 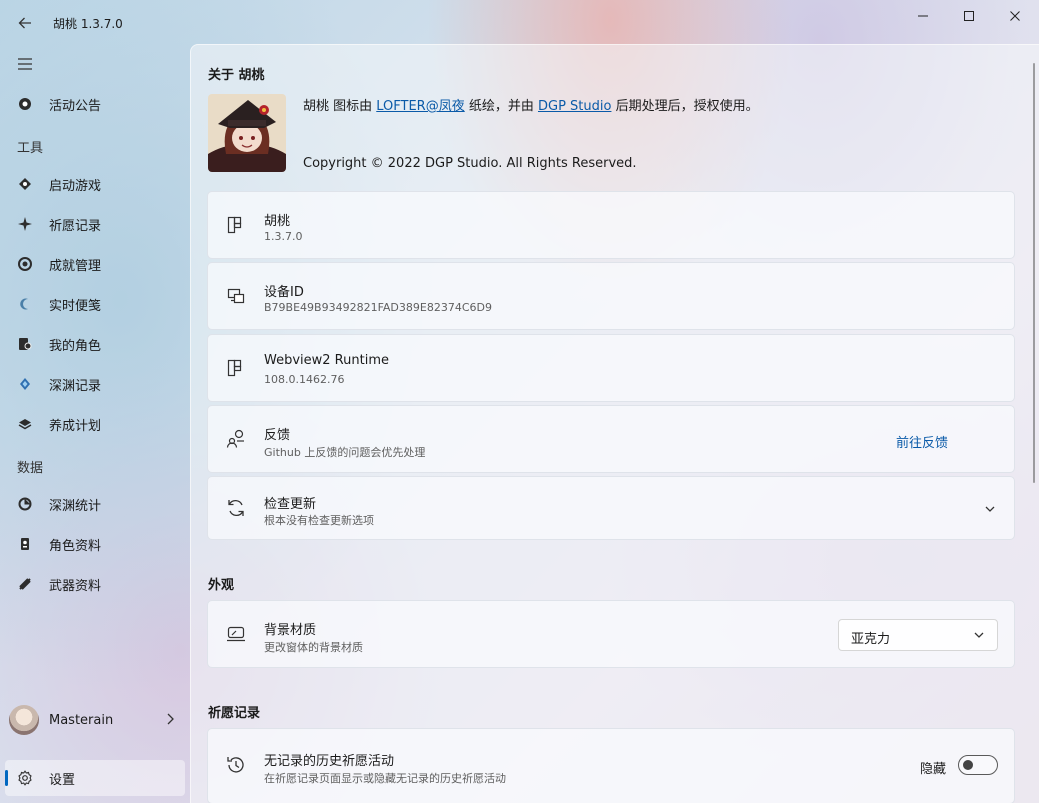 I want to click on webview-title: Webview2 Runtime, so click(x=326, y=360).